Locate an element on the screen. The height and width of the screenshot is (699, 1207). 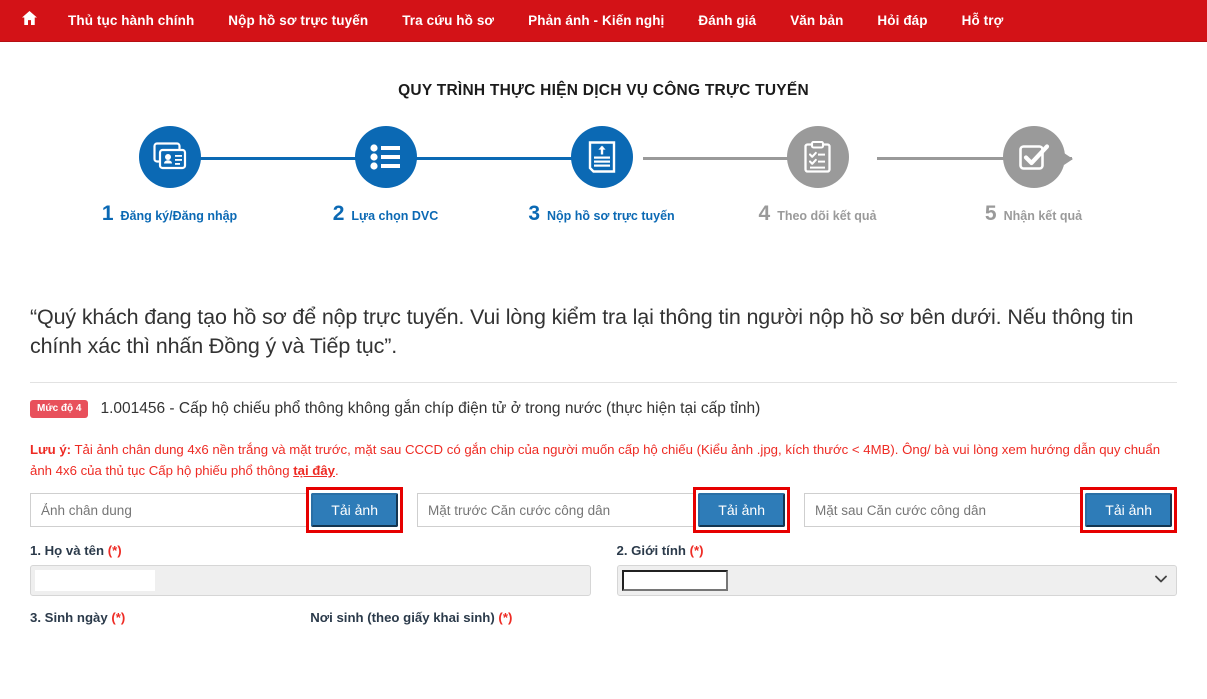
step-3-circle is located at coordinates (601, 157).